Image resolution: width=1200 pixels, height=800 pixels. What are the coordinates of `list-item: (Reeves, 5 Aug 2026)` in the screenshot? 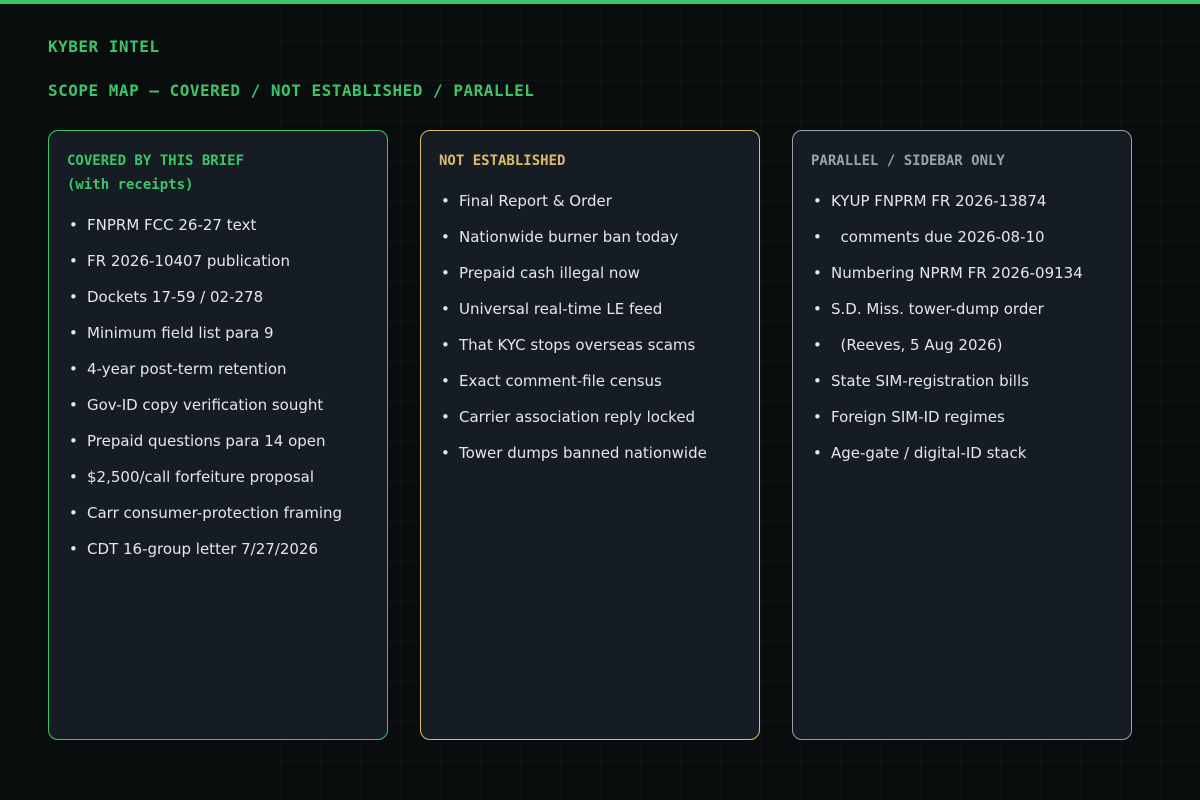 It's located at (962, 345).